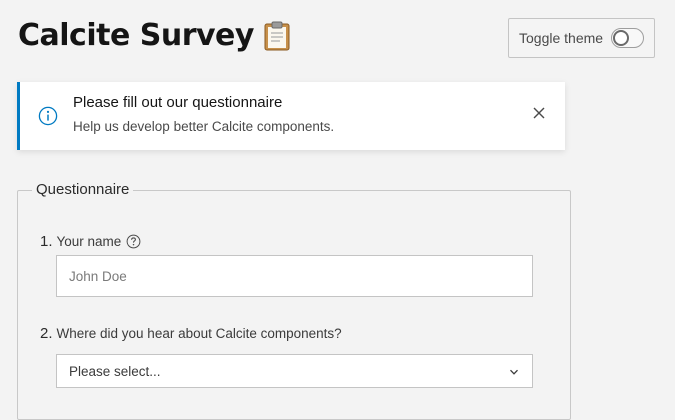 This screenshot has height=420, width=675. Describe the element at coordinates (136, 35) in the screenshot. I see `page-title-text: Calcite Survey` at that location.